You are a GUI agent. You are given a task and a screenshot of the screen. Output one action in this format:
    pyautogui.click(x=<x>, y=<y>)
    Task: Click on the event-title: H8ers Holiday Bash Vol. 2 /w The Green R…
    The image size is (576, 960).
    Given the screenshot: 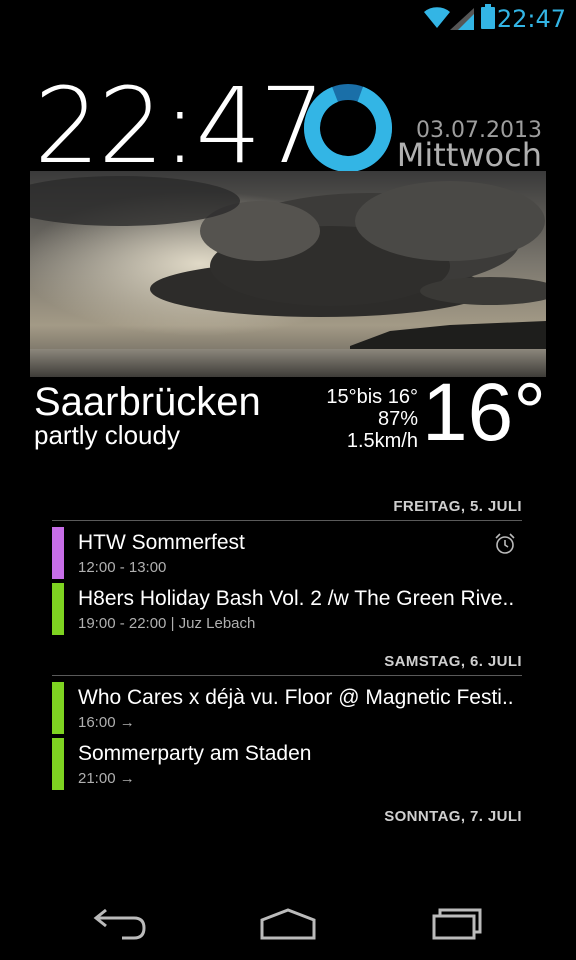 What is the action you would take?
    pyautogui.click(x=296, y=598)
    